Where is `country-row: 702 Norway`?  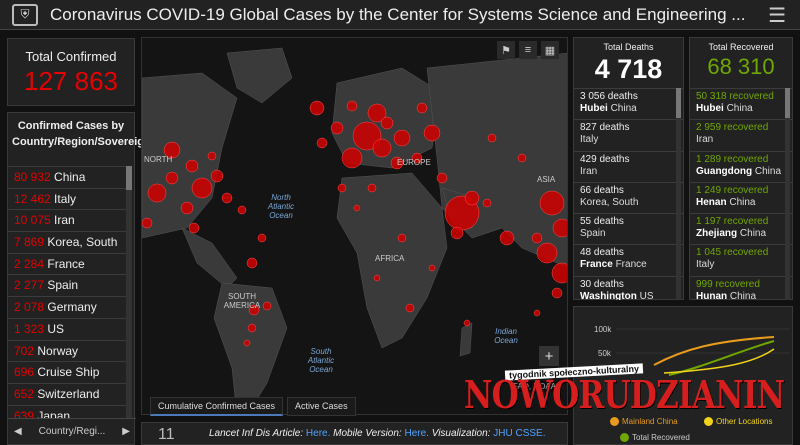
country-row: 702 Norway is located at coordinates (68, 350).